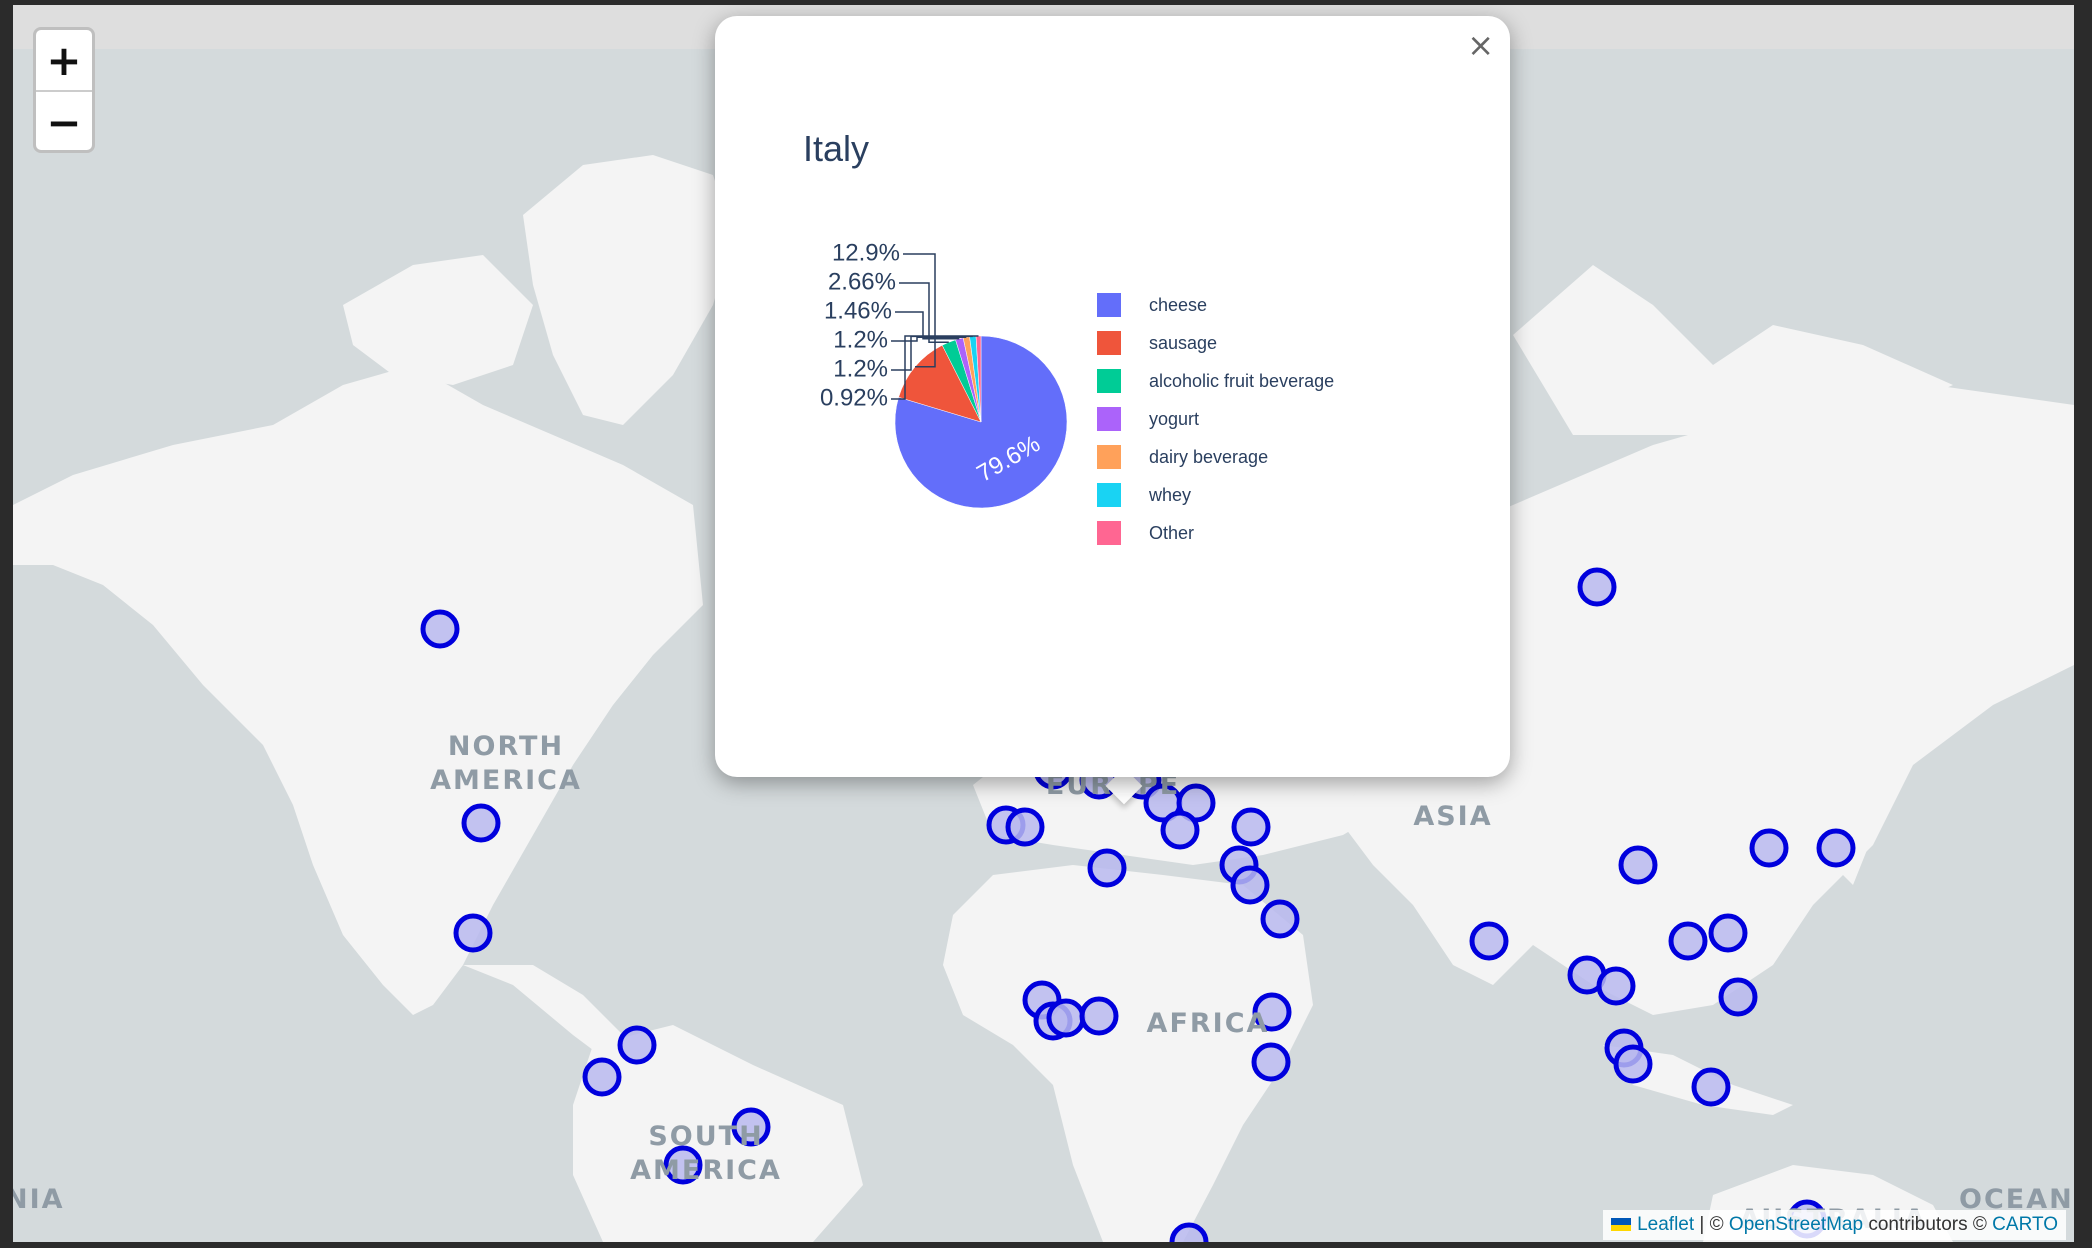  What do you see at coordinates (866, 252) in the screenshot?
I see `pie-value-label: 12.9%` at bounding box center [866, 252].